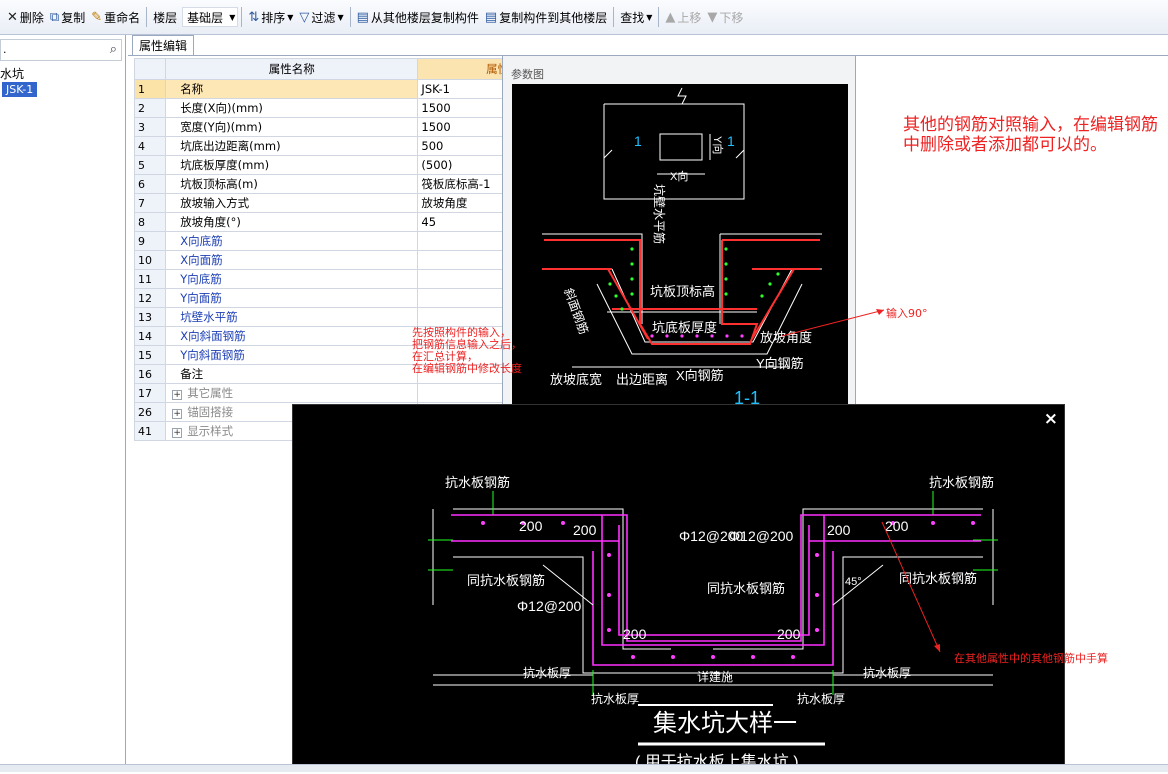 Image resolution: width=1168 pixels, height=774 pixels. I want to click on sort-button: ⇅ 排序 ▼, so click(270, 17).